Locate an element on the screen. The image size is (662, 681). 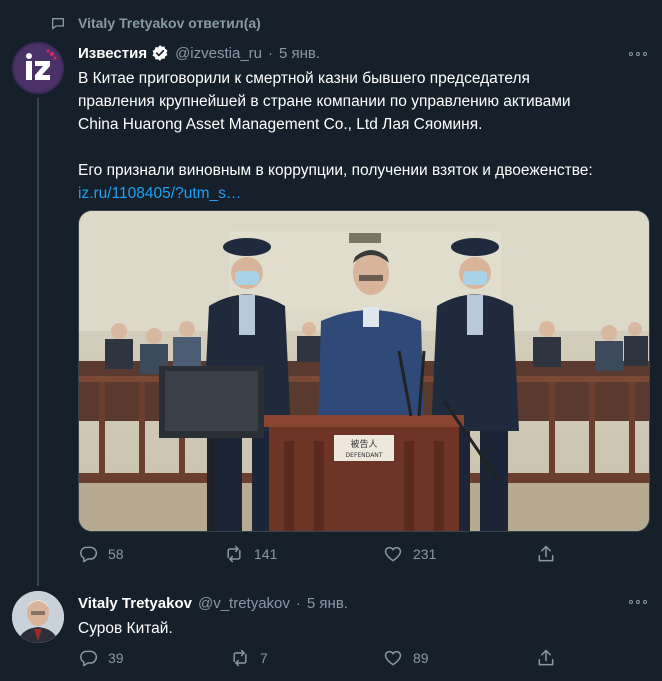
izvestia-logo is located at coordinates (38, 68).